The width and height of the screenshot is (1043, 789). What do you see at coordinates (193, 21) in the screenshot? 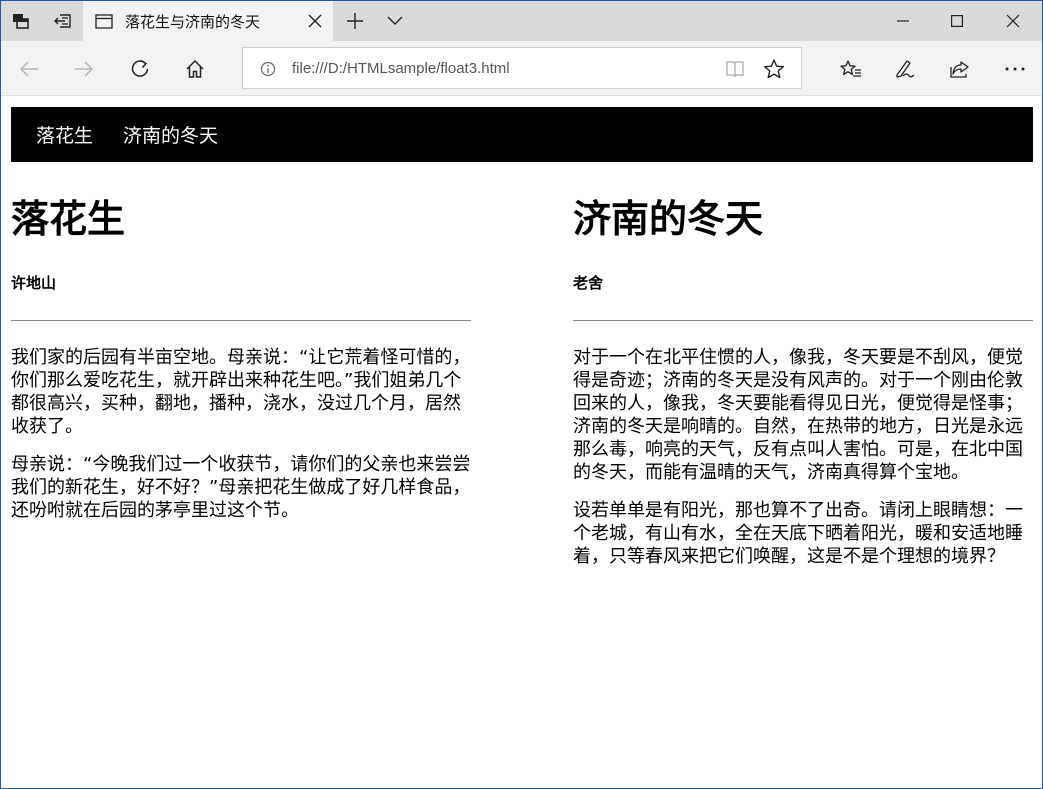
I see `tab-title: 落花生与济南的冬天` at bounding box center [193, 21].